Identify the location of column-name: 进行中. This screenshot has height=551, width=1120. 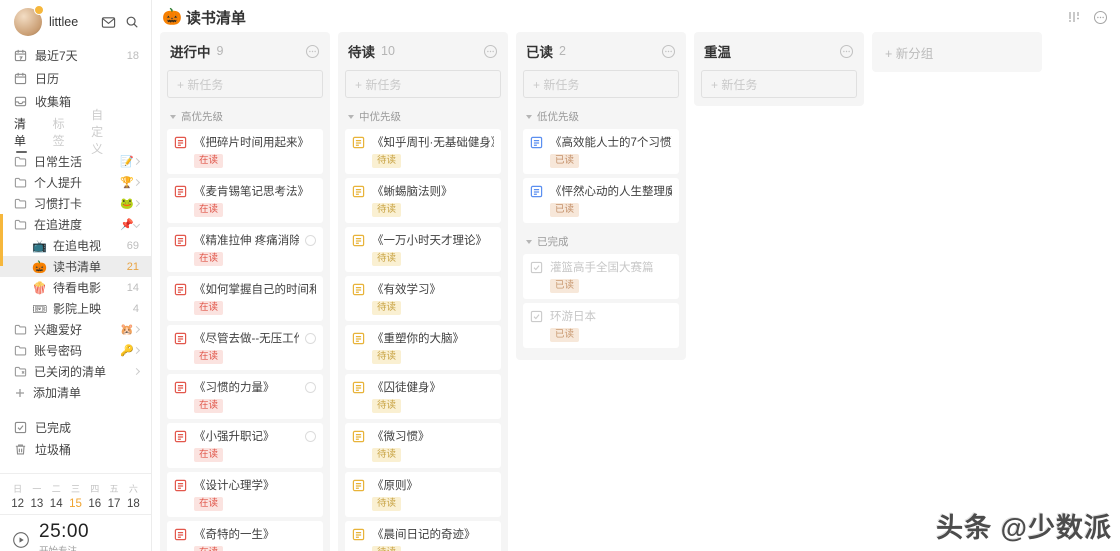
(190, 52).